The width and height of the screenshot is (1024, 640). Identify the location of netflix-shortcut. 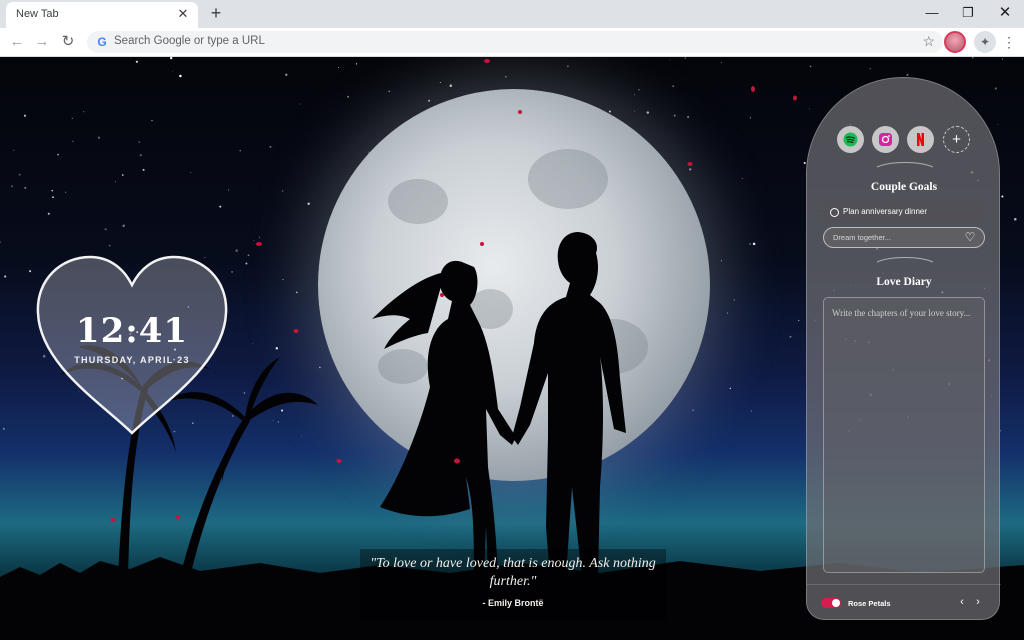
(920, 139).